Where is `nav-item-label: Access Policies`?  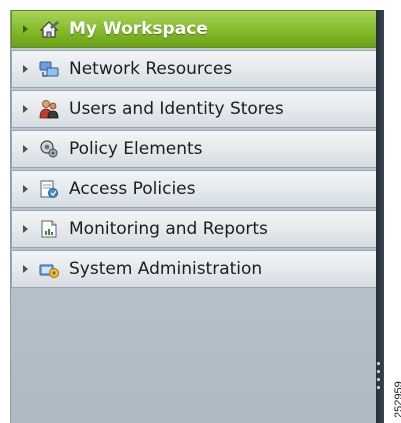 nav-item-label: Access Policies is located at coordinates (132, 189).